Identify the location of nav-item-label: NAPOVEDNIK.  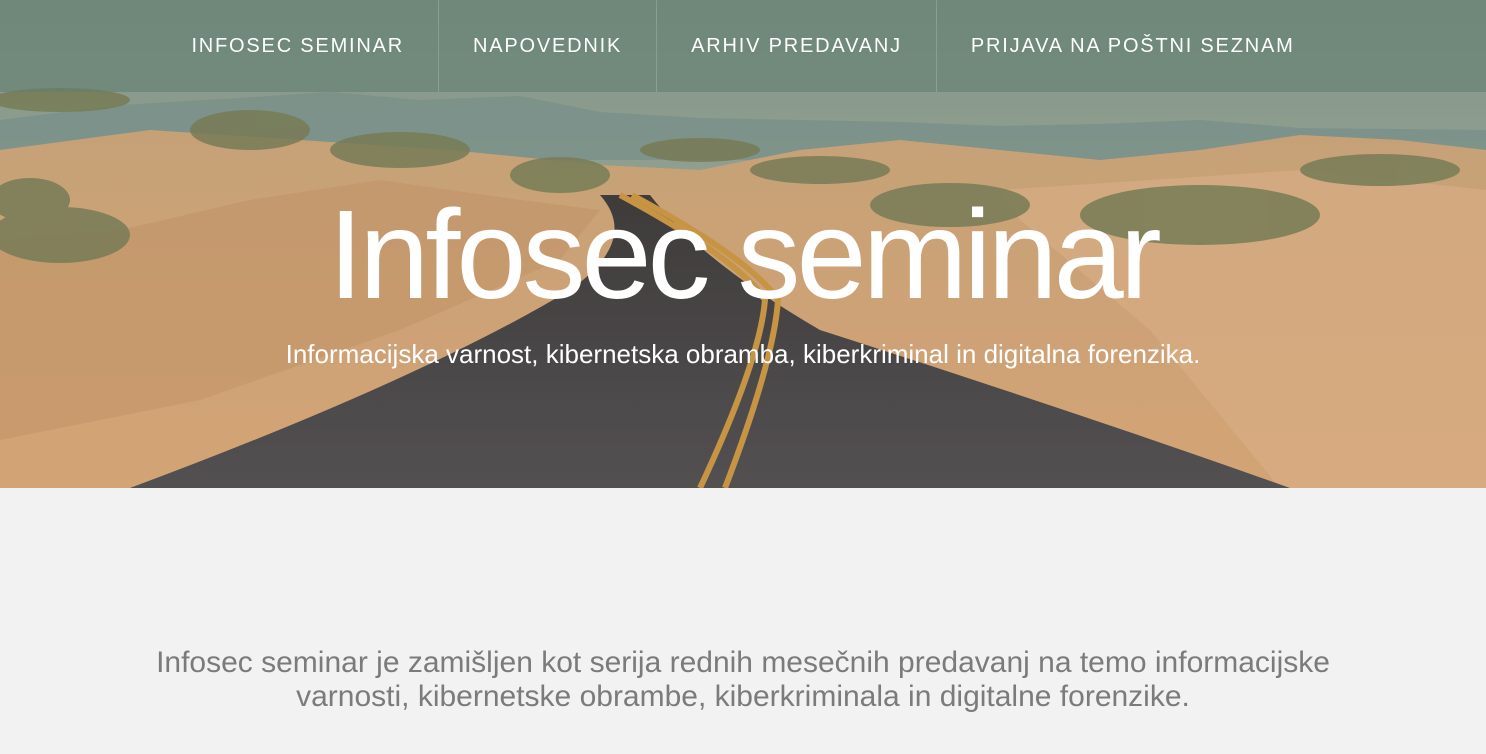
(548, 45).